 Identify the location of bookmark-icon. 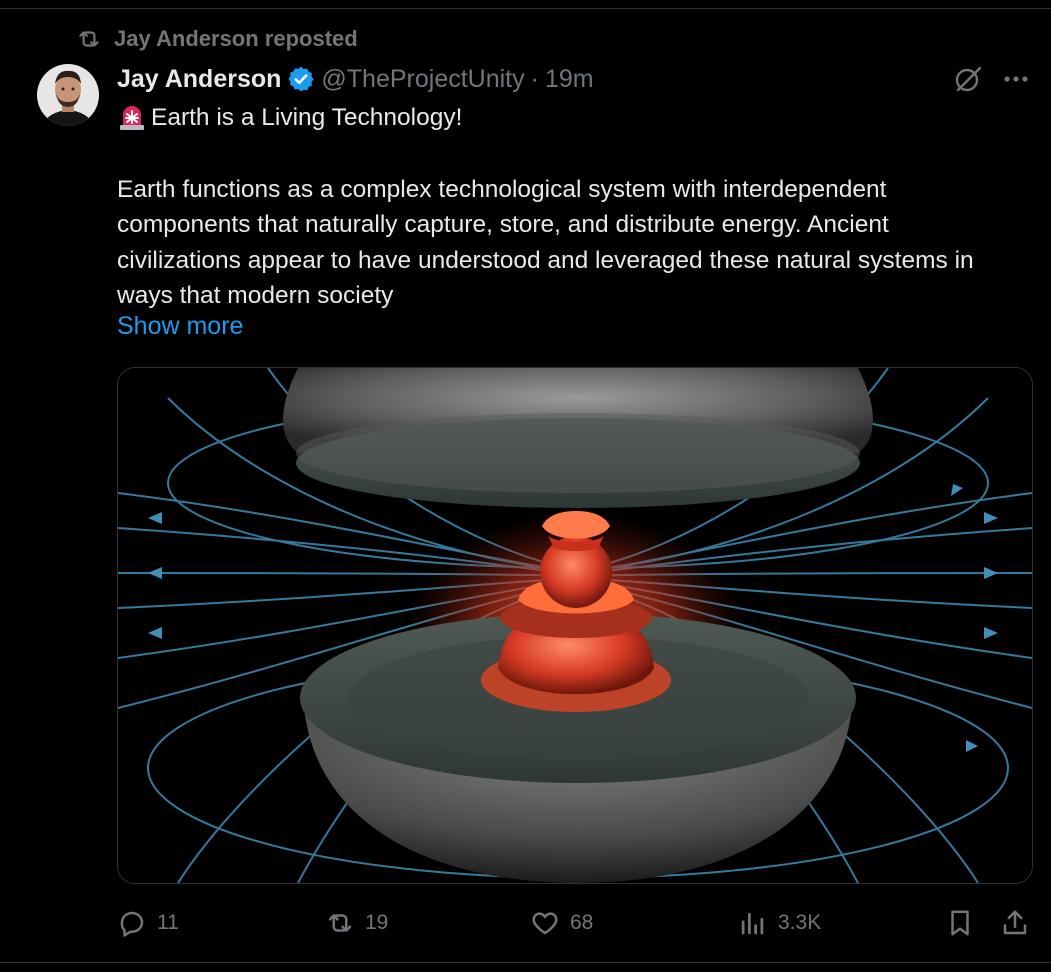
(960, 923).